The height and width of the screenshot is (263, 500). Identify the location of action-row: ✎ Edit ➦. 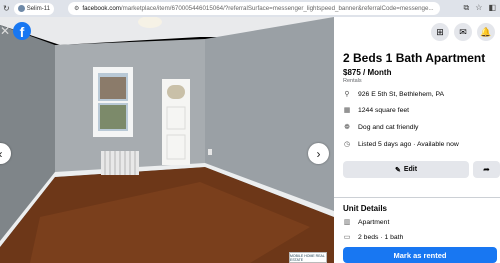
(421, 169).